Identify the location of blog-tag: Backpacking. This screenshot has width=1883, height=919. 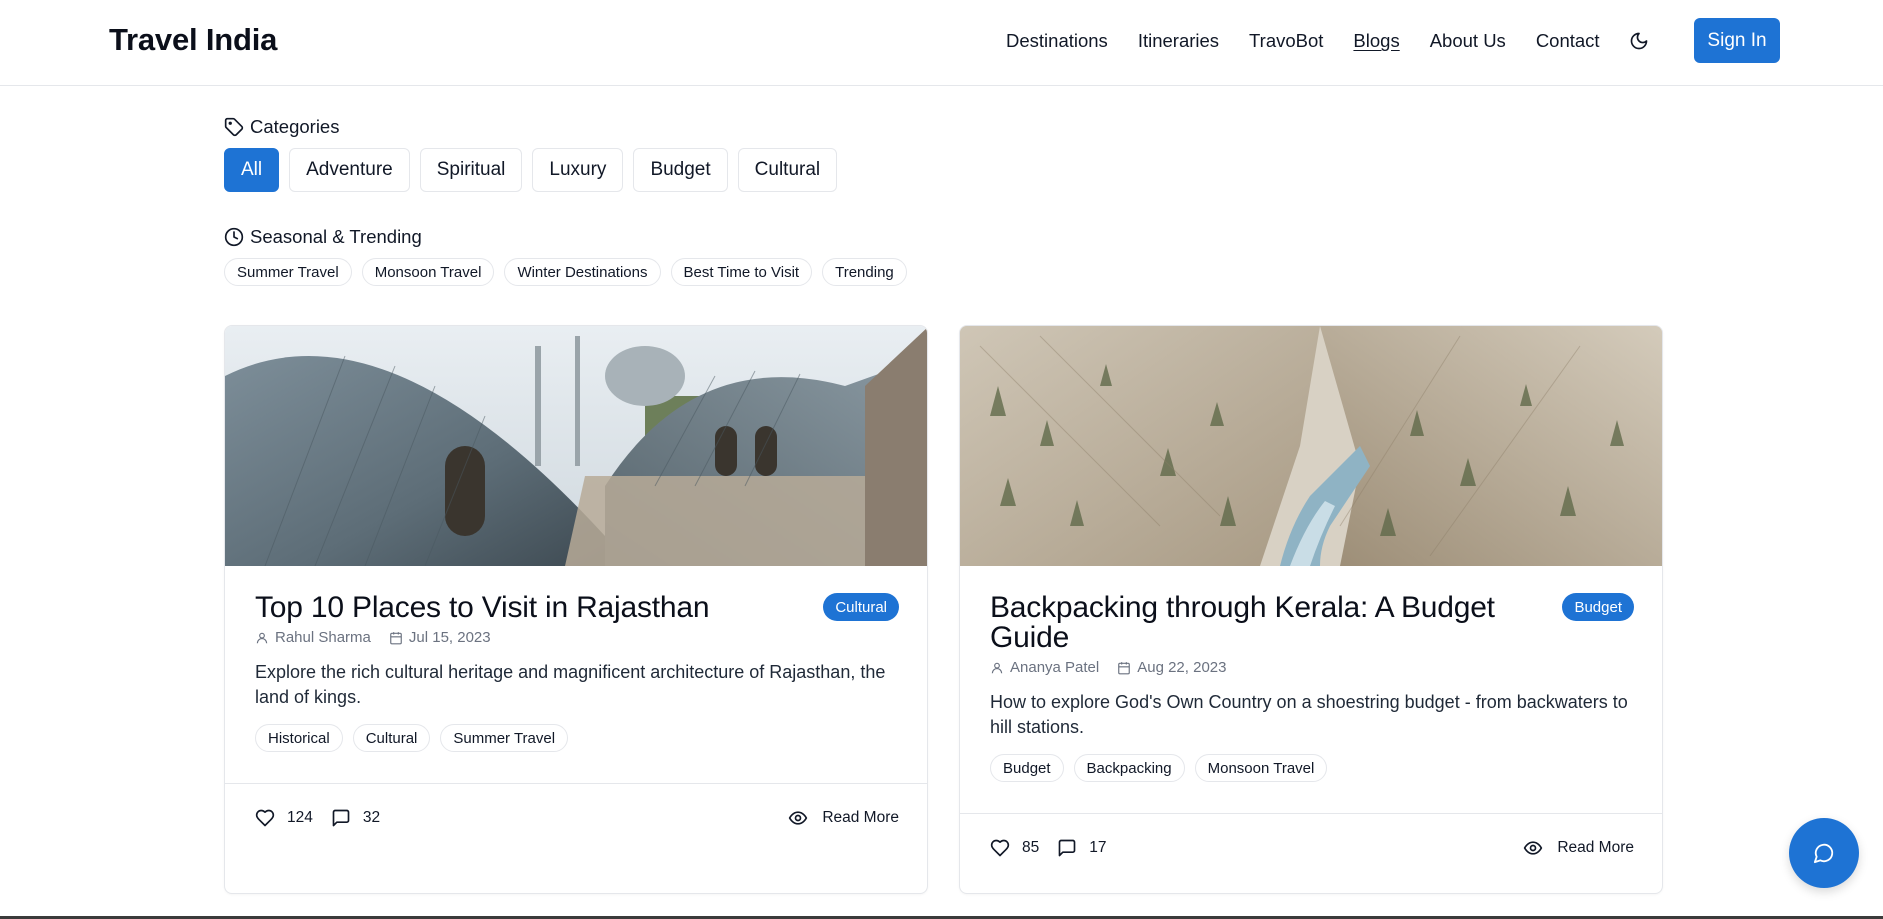
(1129, 768).